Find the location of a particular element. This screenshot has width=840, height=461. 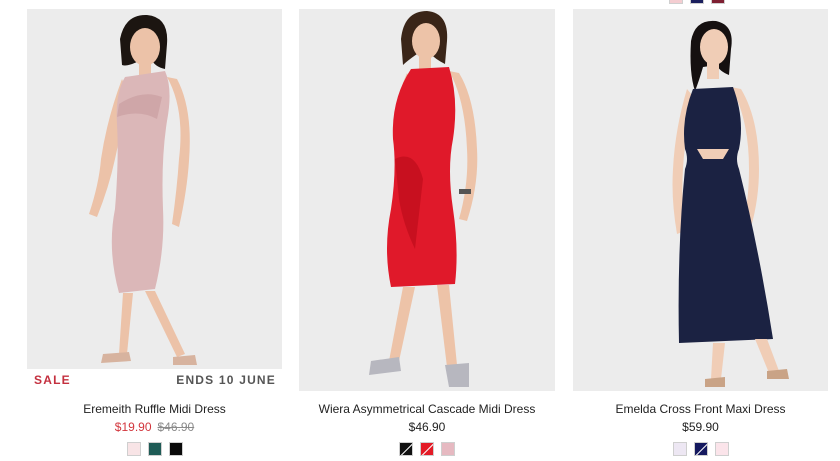

sale-label: SALE is located at coordinates (52, 380).